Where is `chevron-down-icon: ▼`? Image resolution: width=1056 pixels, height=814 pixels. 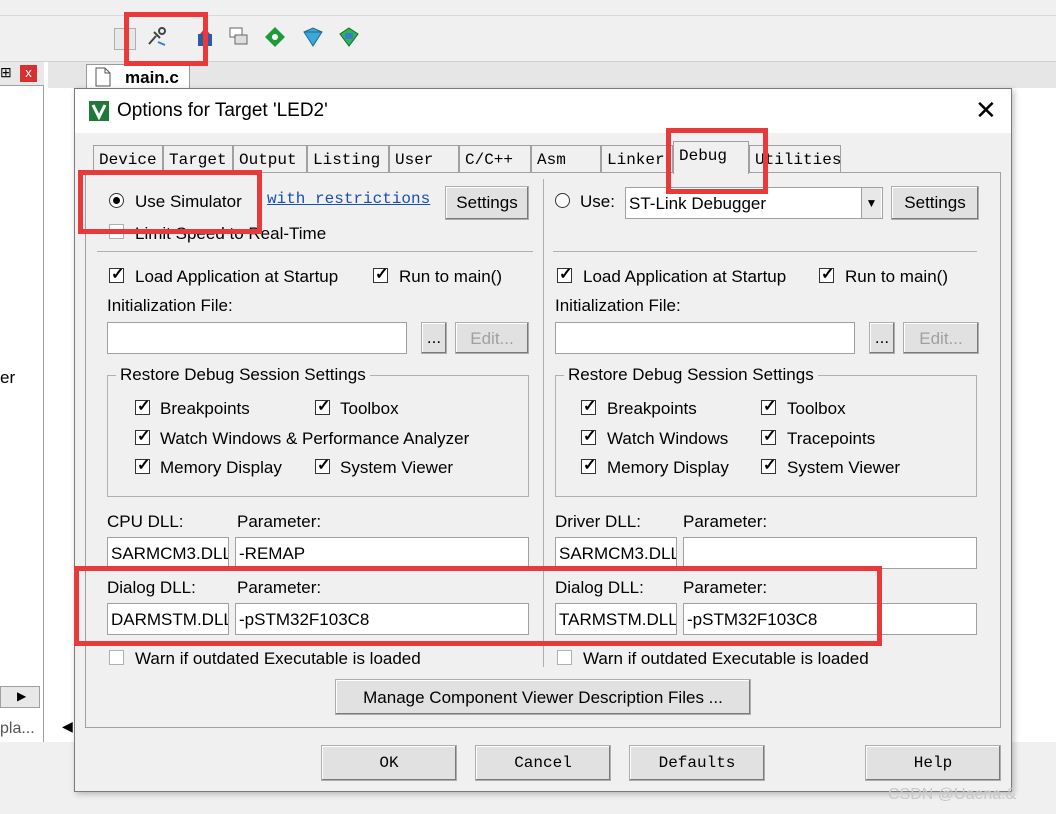 chevron-down-icon: ▼ is located at coordinates (871, 203).